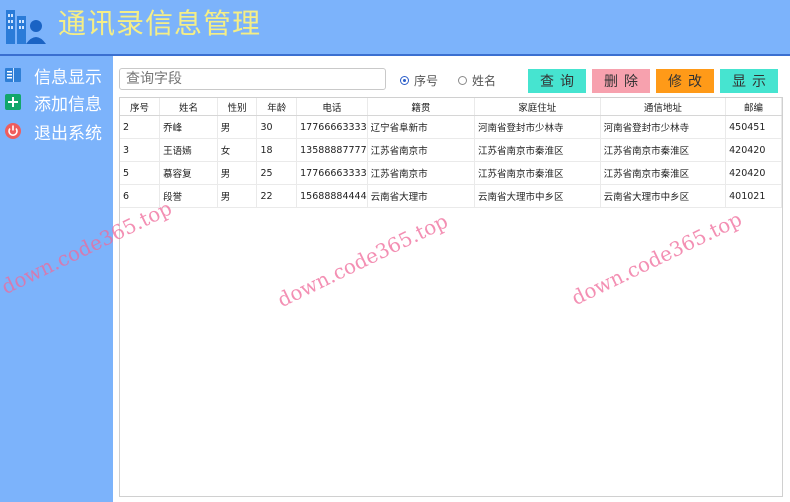 Image resolution: width=790 pixels, height=502 pixels. Describe the element at coordinates (188, 173) in the screenshot. I see `table-cell: 慕容复` at that location.